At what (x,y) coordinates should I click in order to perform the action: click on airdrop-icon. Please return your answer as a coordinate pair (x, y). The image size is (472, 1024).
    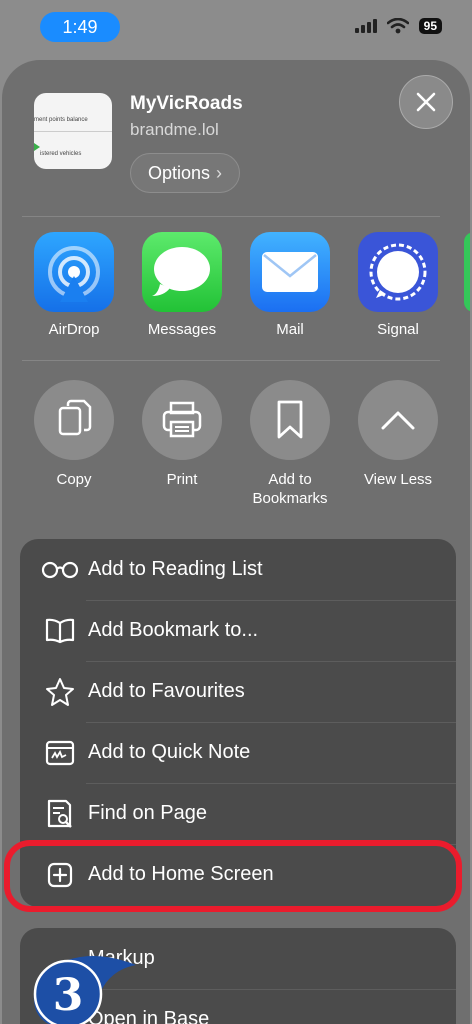
    Looking at the image, I should click on (74, 272).